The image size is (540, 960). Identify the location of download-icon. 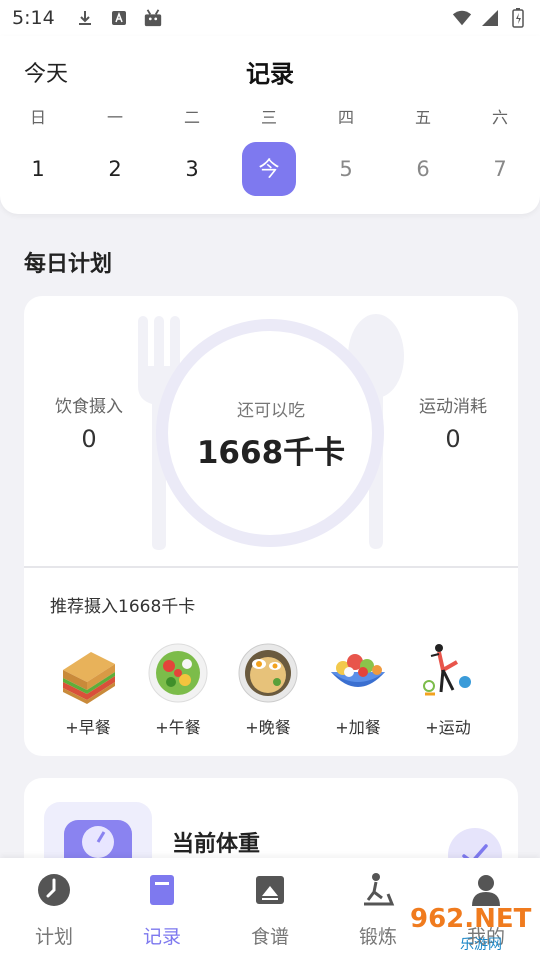
(85, 18).